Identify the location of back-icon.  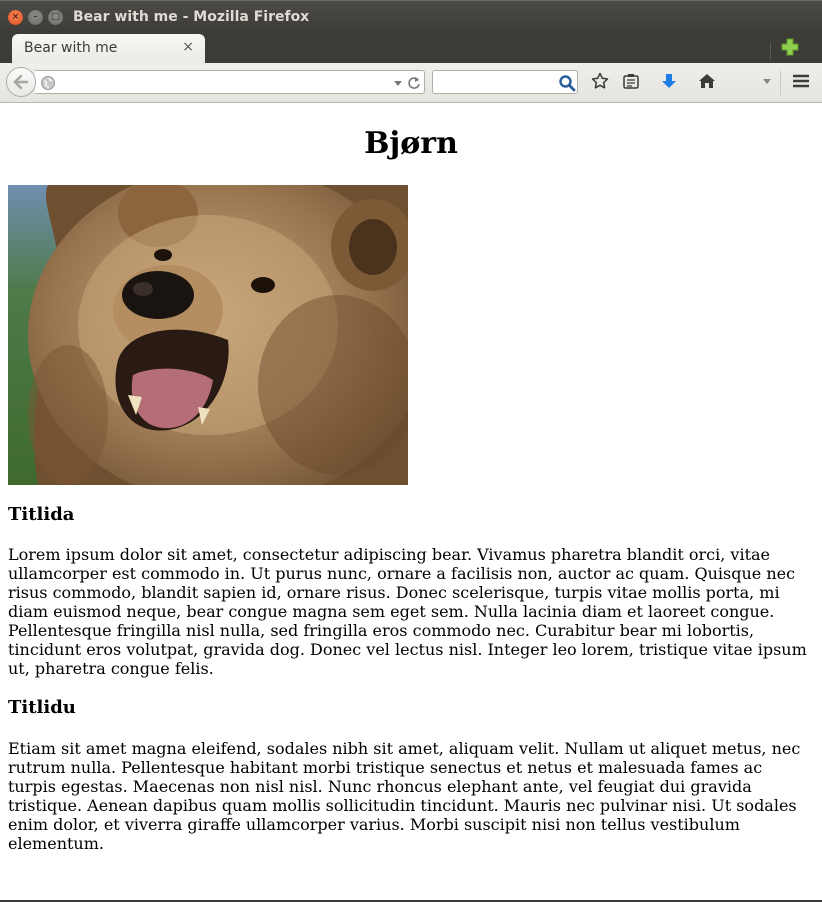
(21, 82).